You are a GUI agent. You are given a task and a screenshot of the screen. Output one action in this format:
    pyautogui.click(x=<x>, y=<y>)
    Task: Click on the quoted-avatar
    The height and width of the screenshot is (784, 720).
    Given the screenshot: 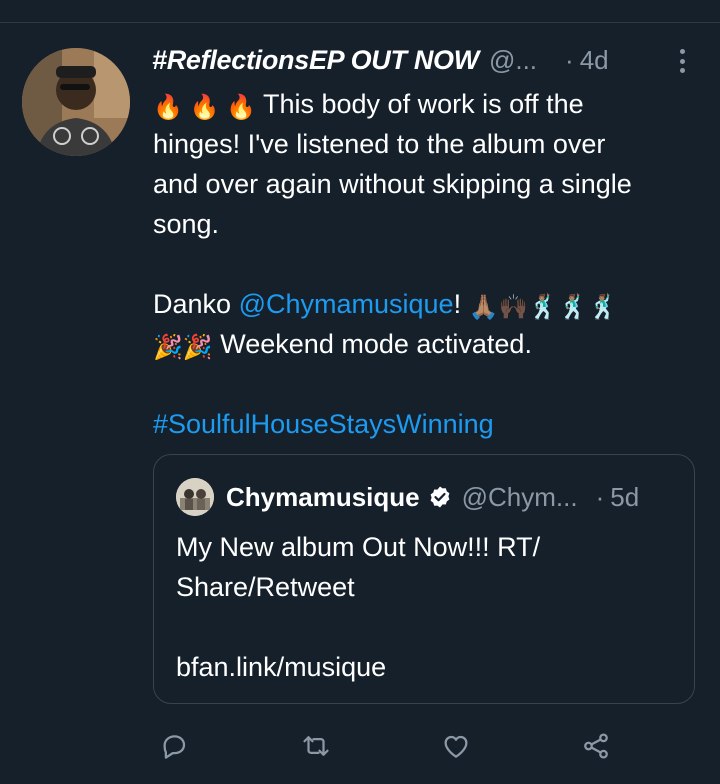 What is the action you would take?
    pyautogui.click(x=195, y=497)
    